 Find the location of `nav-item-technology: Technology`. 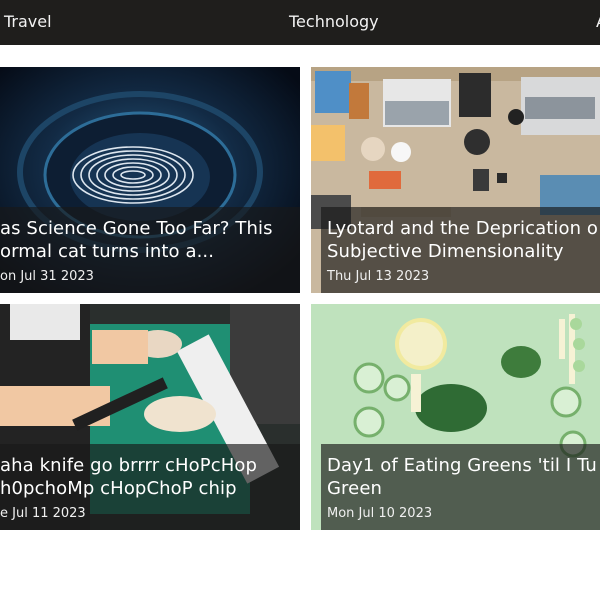

nav-item-technology: Technology is located at coordinates (334, 22).